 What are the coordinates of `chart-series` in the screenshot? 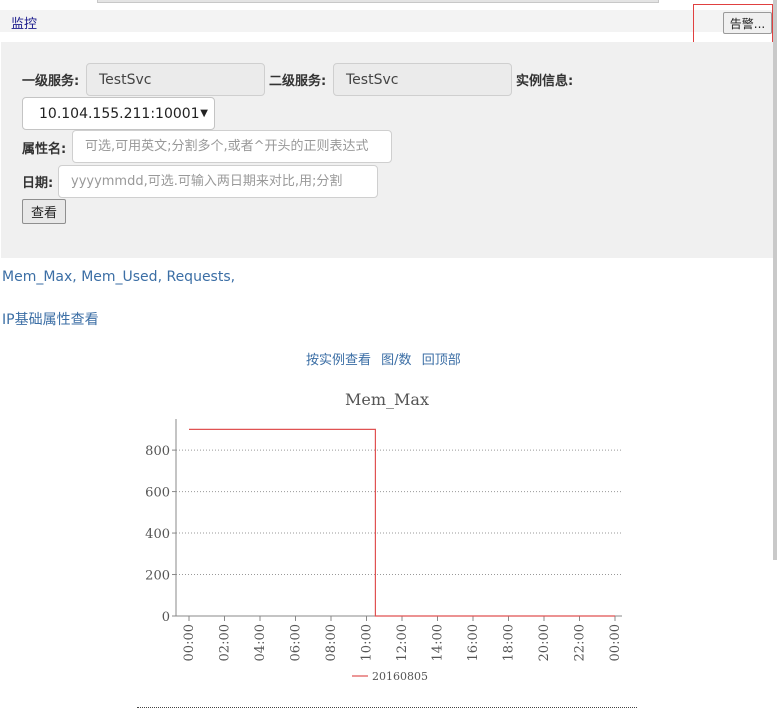 It's located at (402, 522).